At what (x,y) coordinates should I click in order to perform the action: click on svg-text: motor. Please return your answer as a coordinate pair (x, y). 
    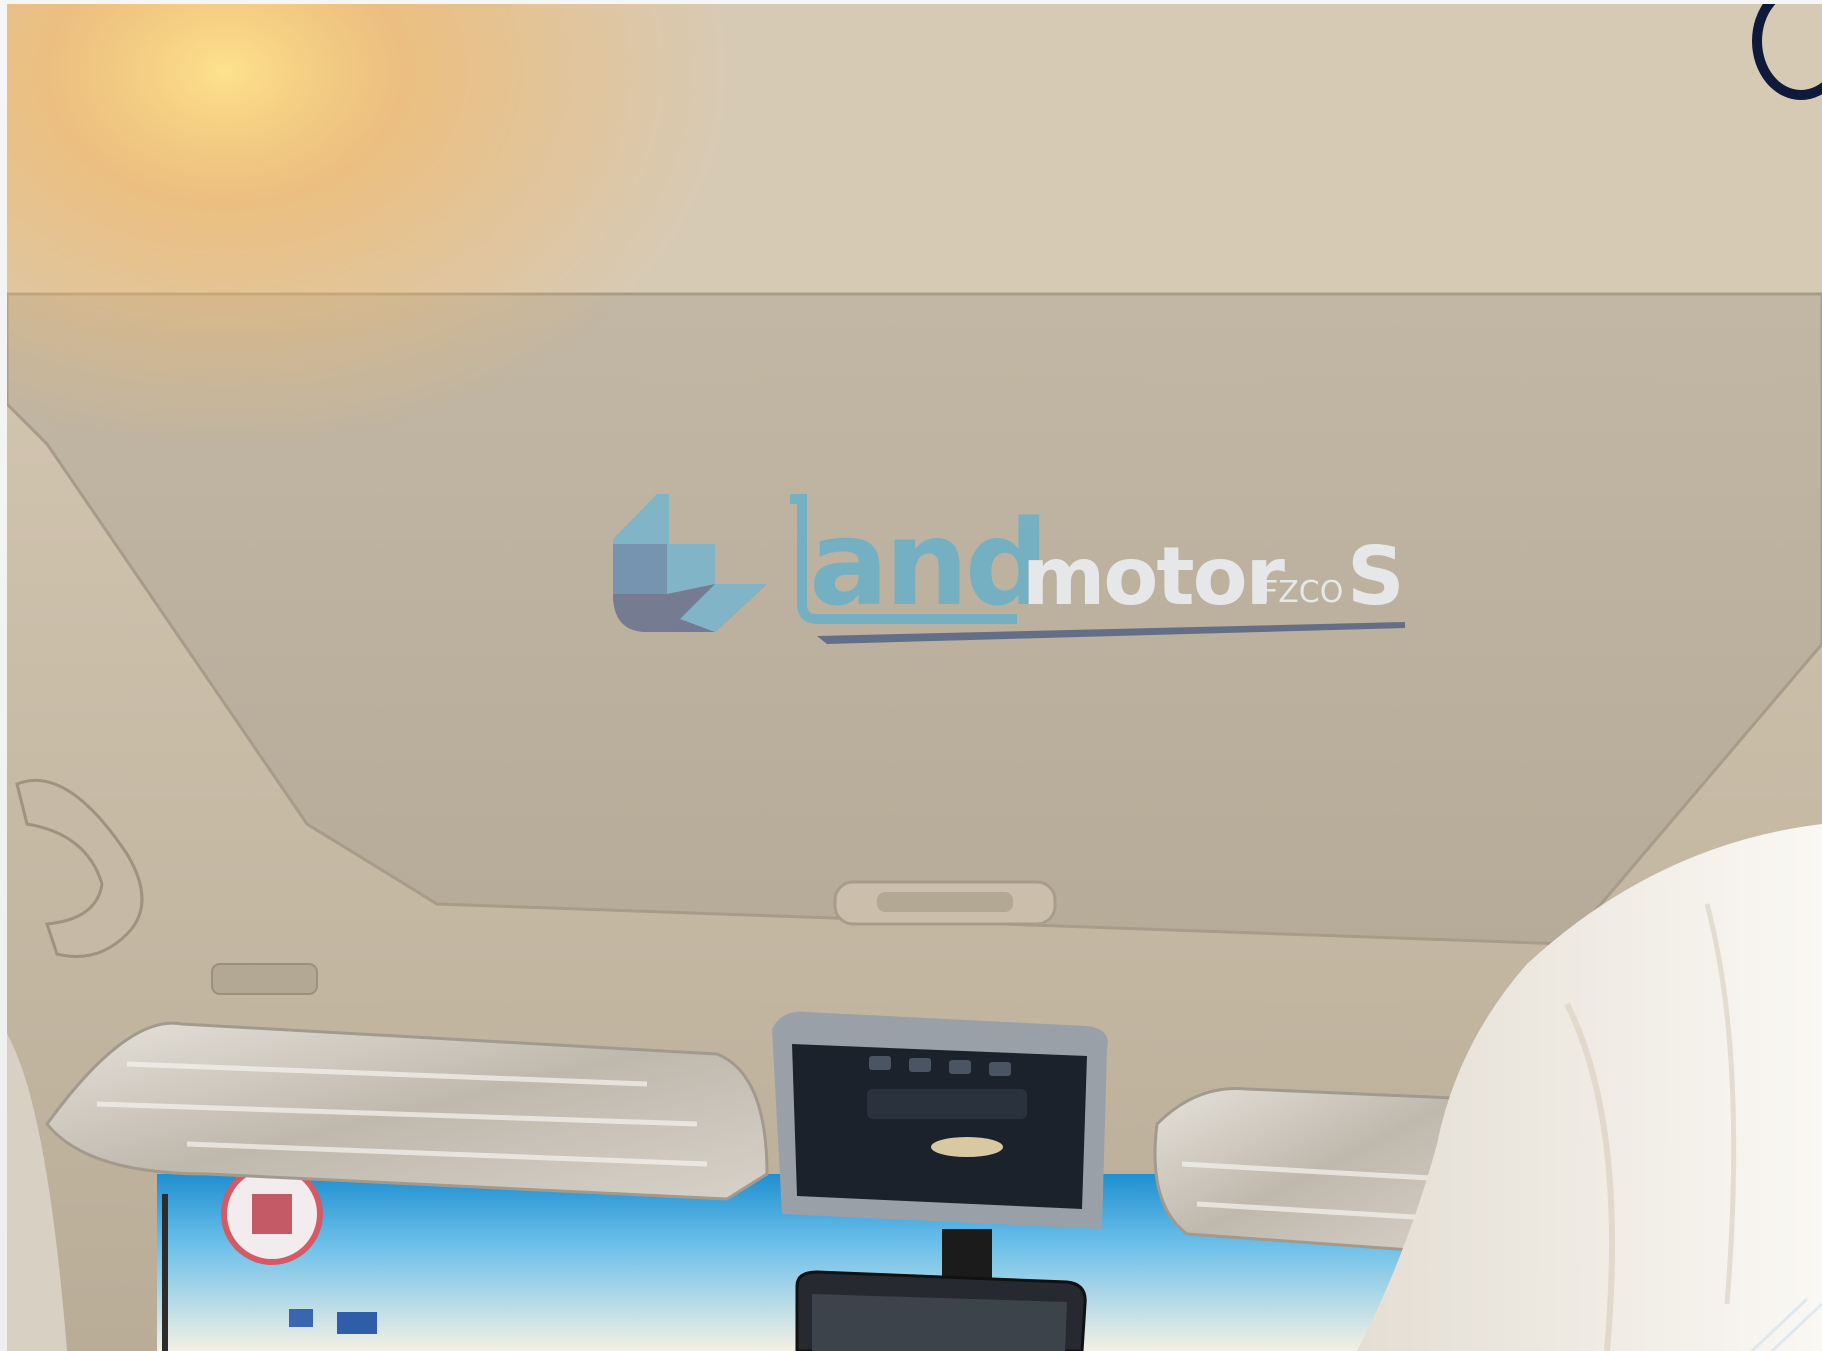
    Looking at the image, I should click on (1154, 576).